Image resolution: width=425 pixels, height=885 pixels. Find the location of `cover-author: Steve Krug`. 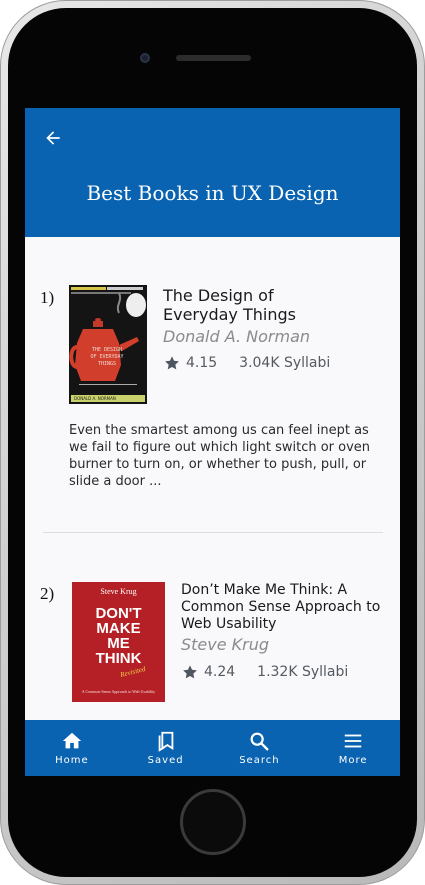

cover-author: Steve Krug is located at coordinates (118, 591).